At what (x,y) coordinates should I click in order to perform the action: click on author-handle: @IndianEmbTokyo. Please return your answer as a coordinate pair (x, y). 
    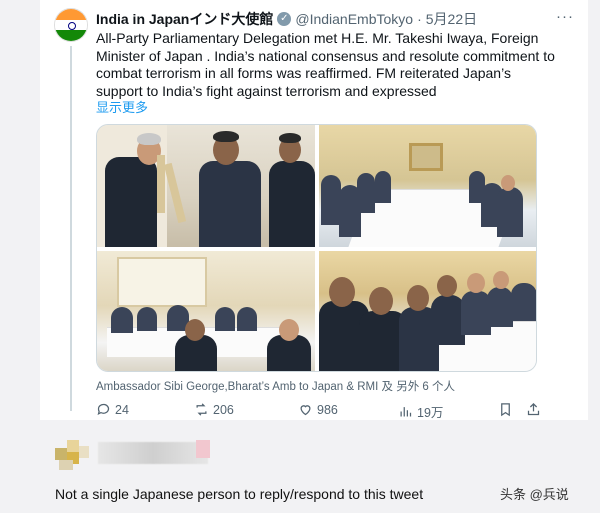
    Looking at the image, I should click on (354, 19).